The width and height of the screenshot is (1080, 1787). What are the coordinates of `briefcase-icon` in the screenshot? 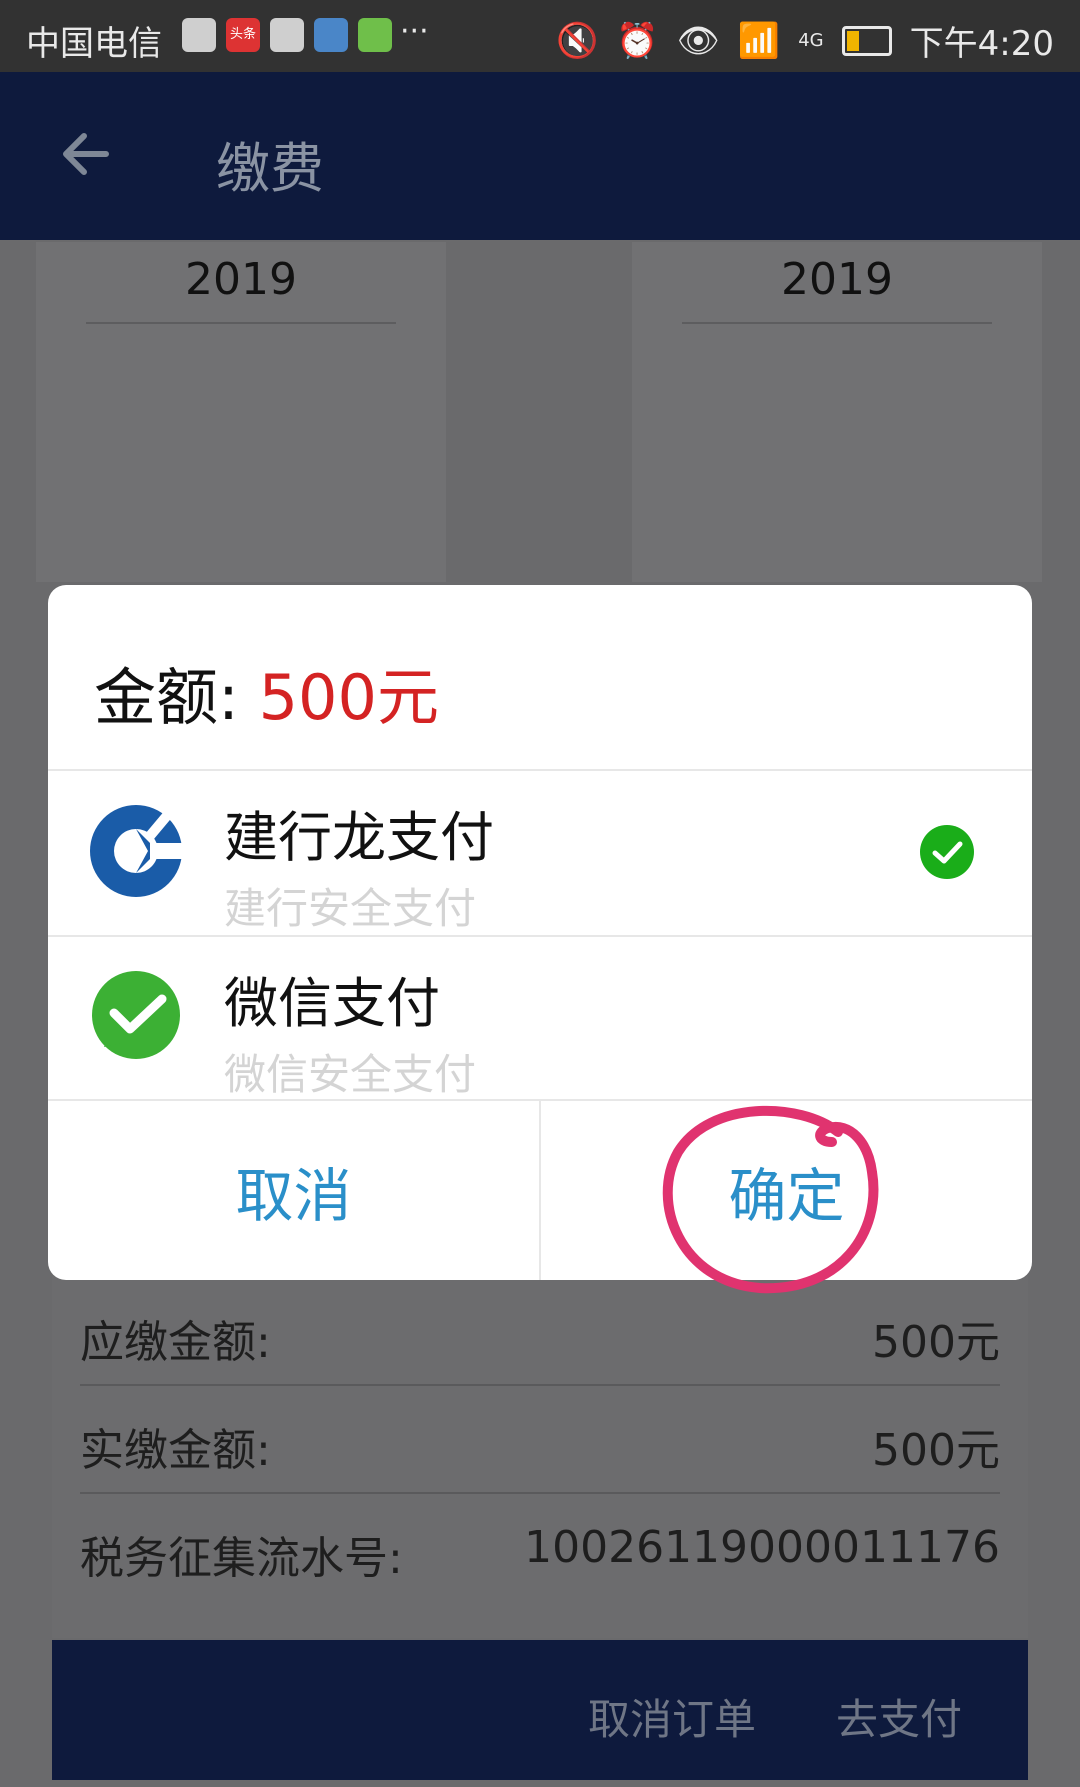 It's located at (199, 35).